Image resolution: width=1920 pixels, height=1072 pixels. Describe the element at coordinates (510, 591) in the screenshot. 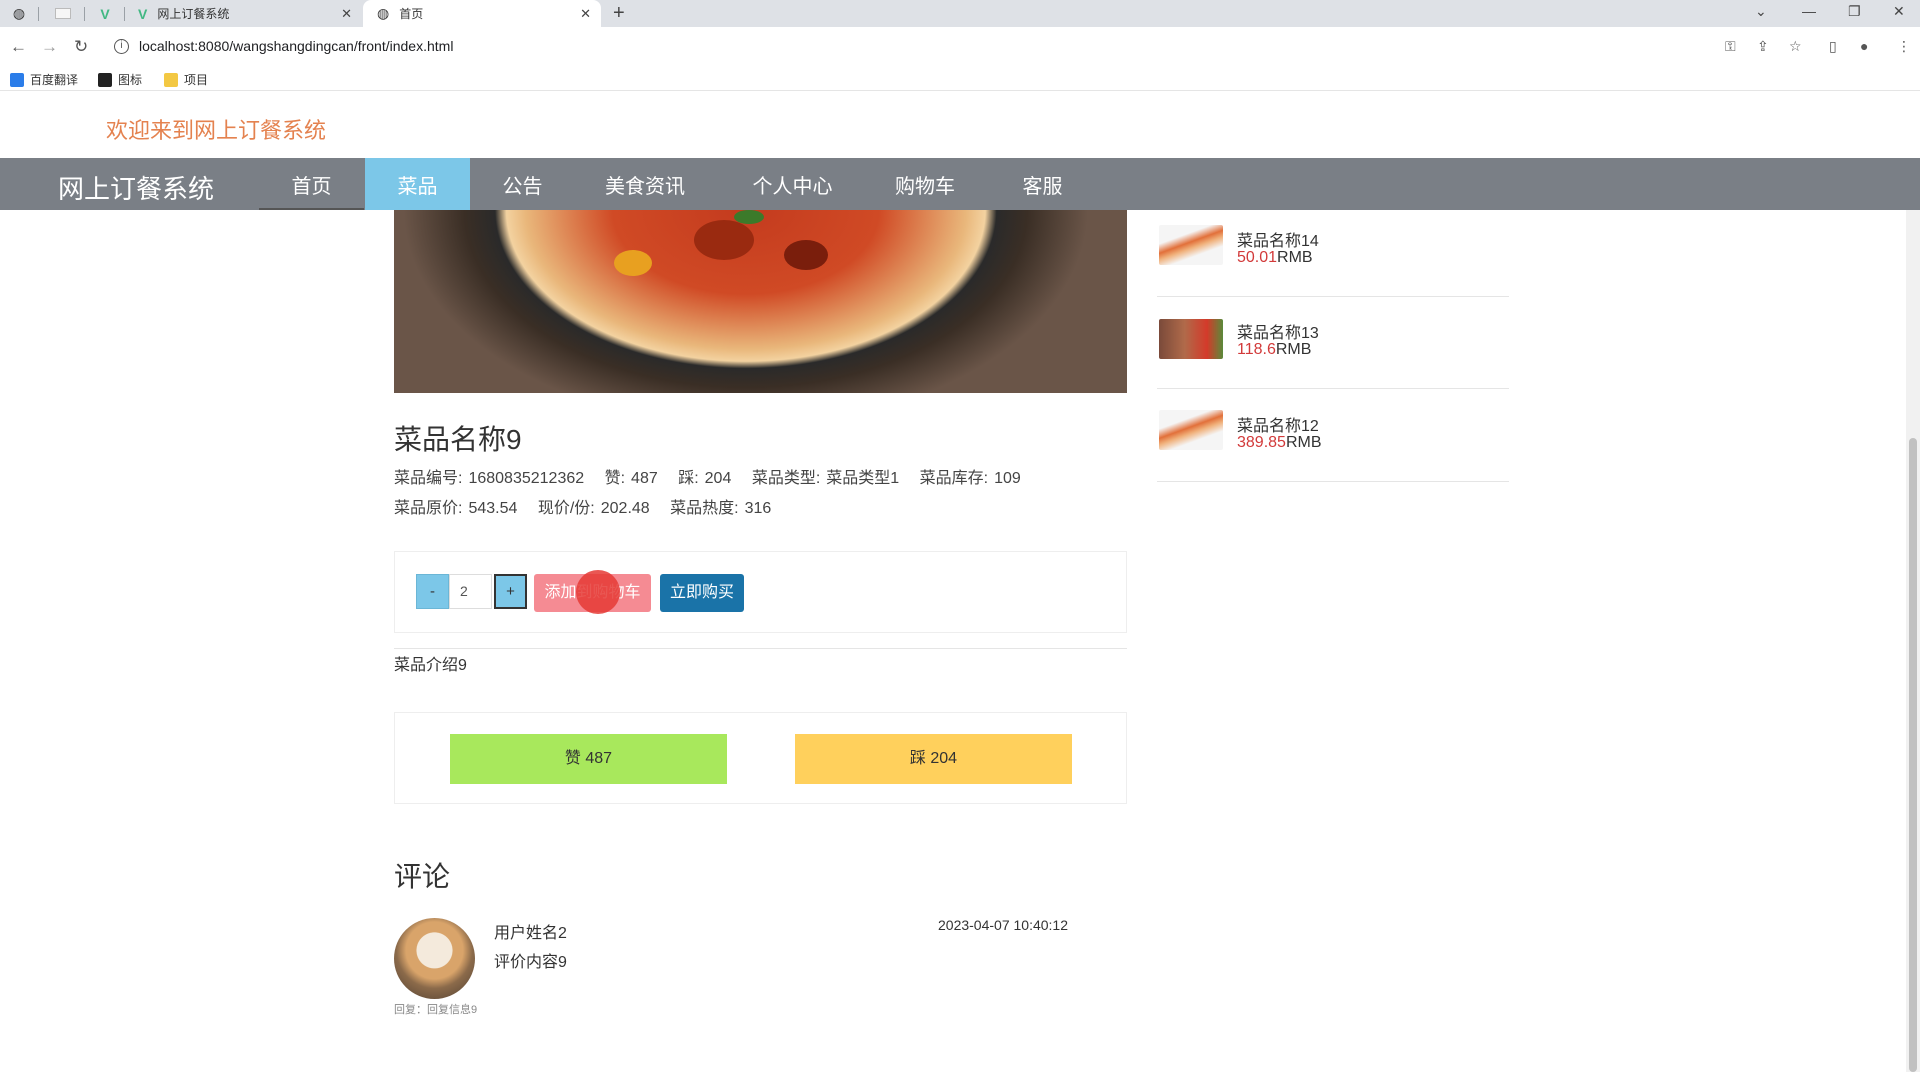

I see `quantity-increase-button: +` at that location.